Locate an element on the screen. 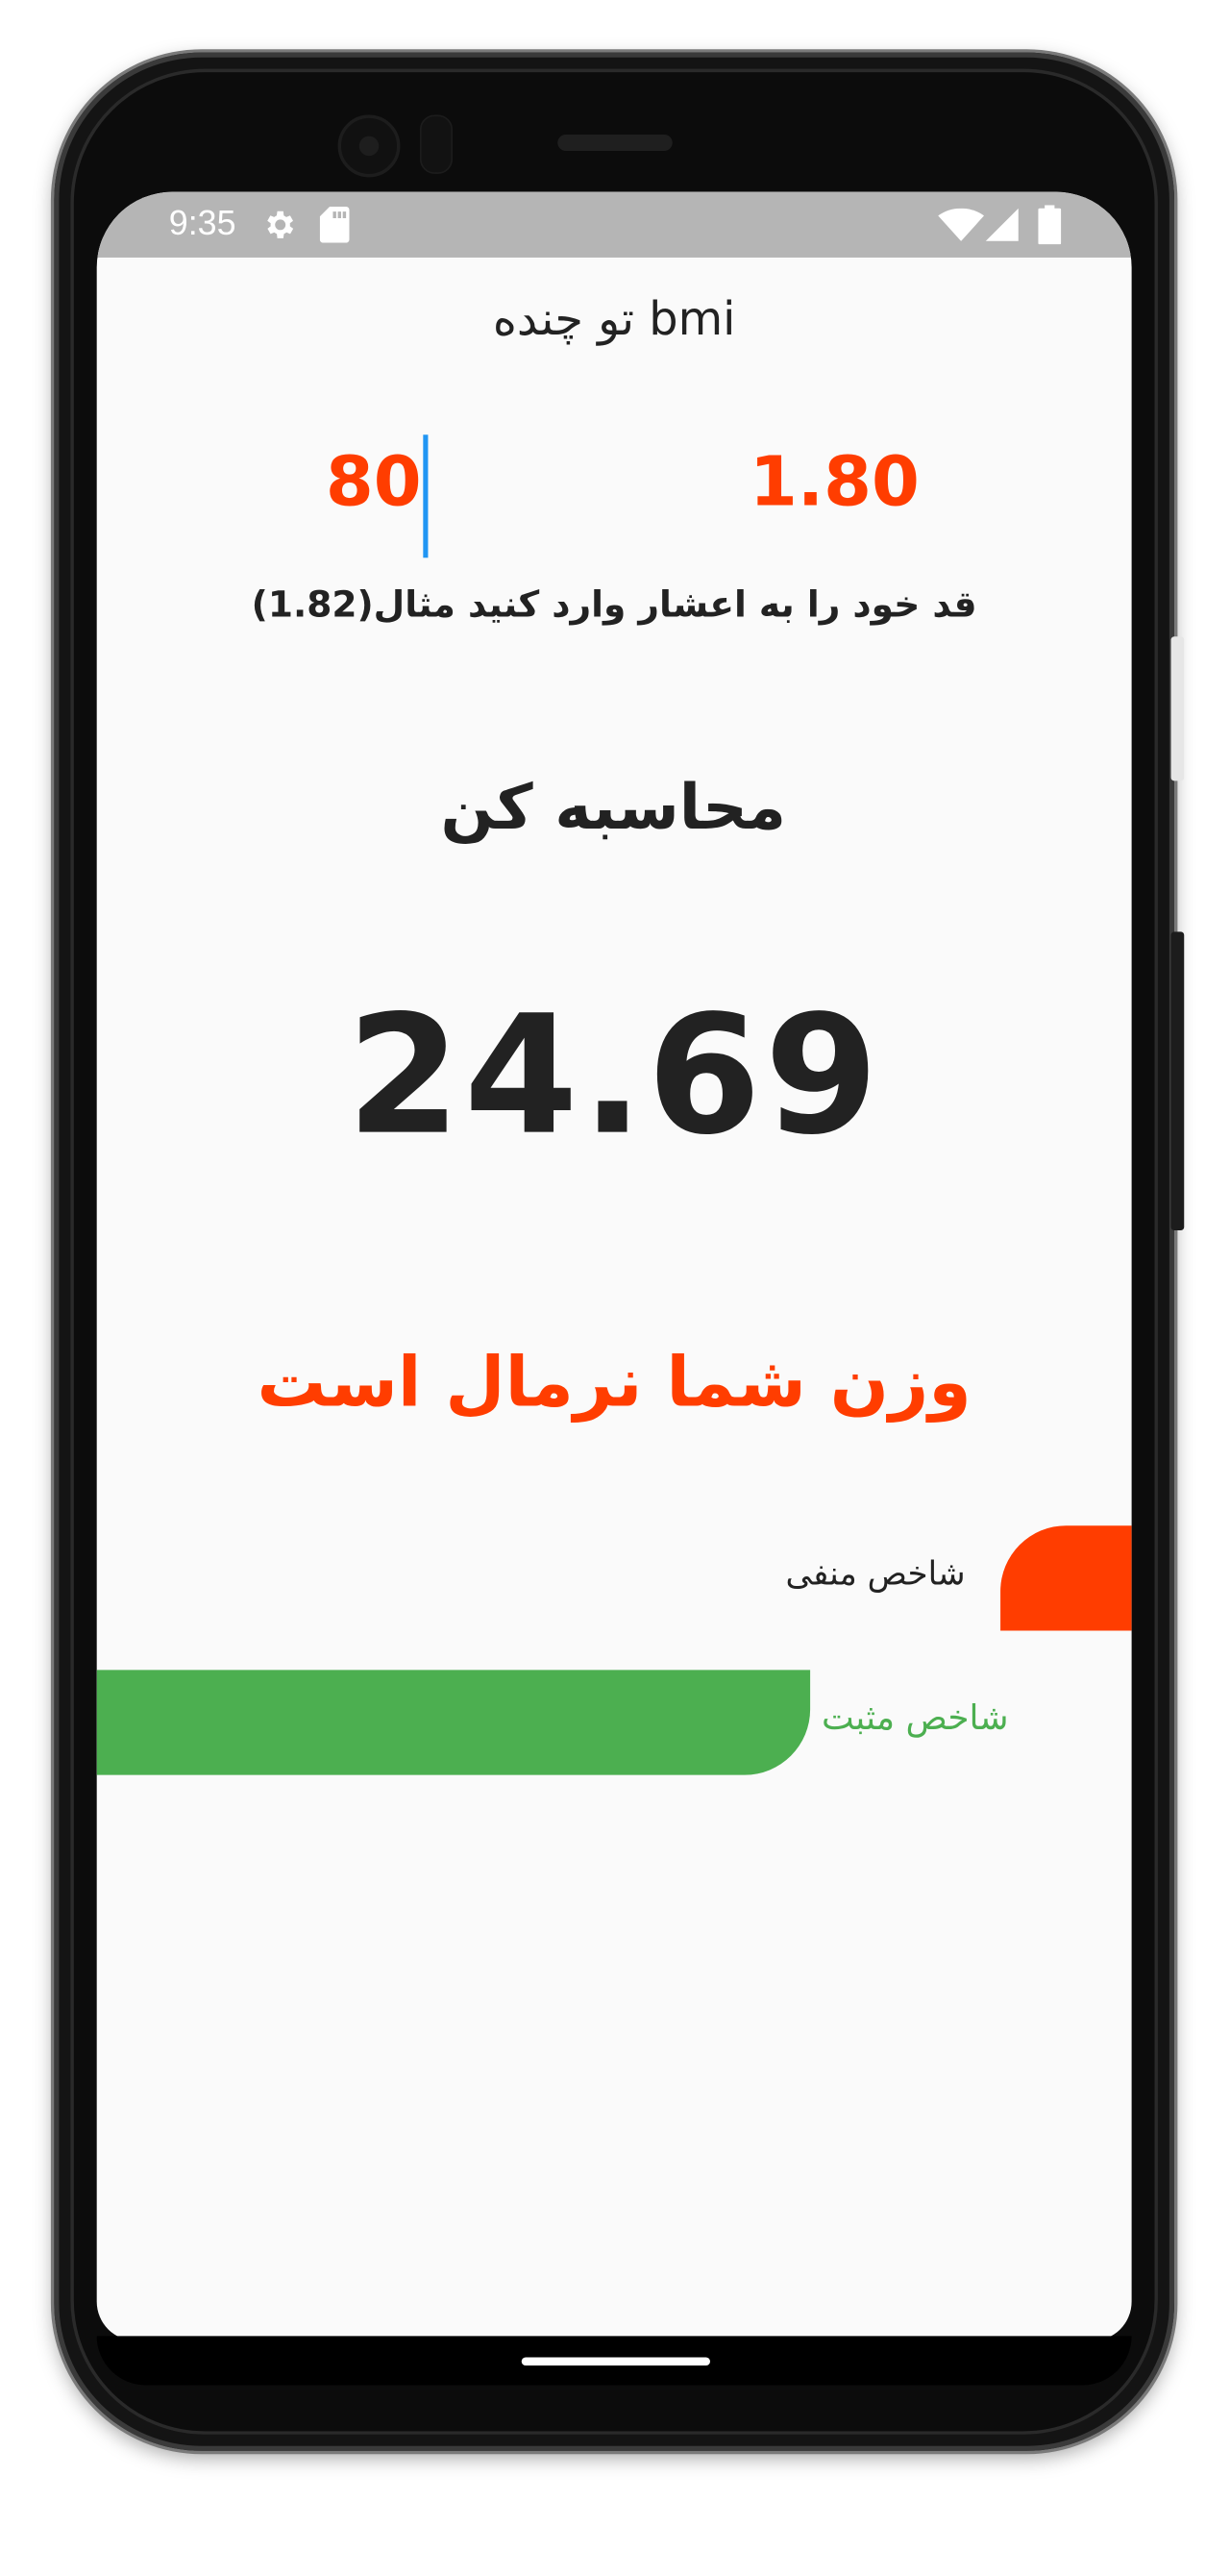  power-button is located at coordinates (1178, 1081).